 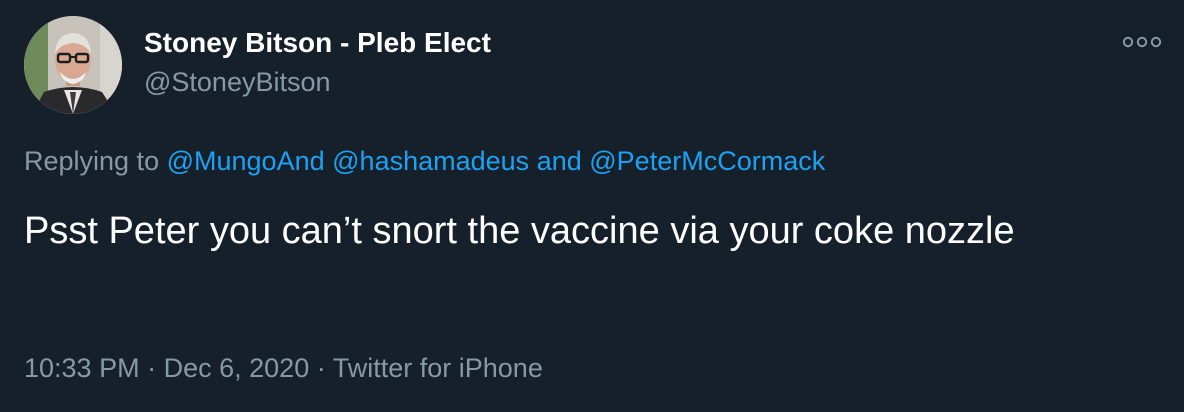 What do you see at coordinates (246, 161) in the screenshot?
I see `mention-link: @MungoAnd` at bounding box center [246, 161].